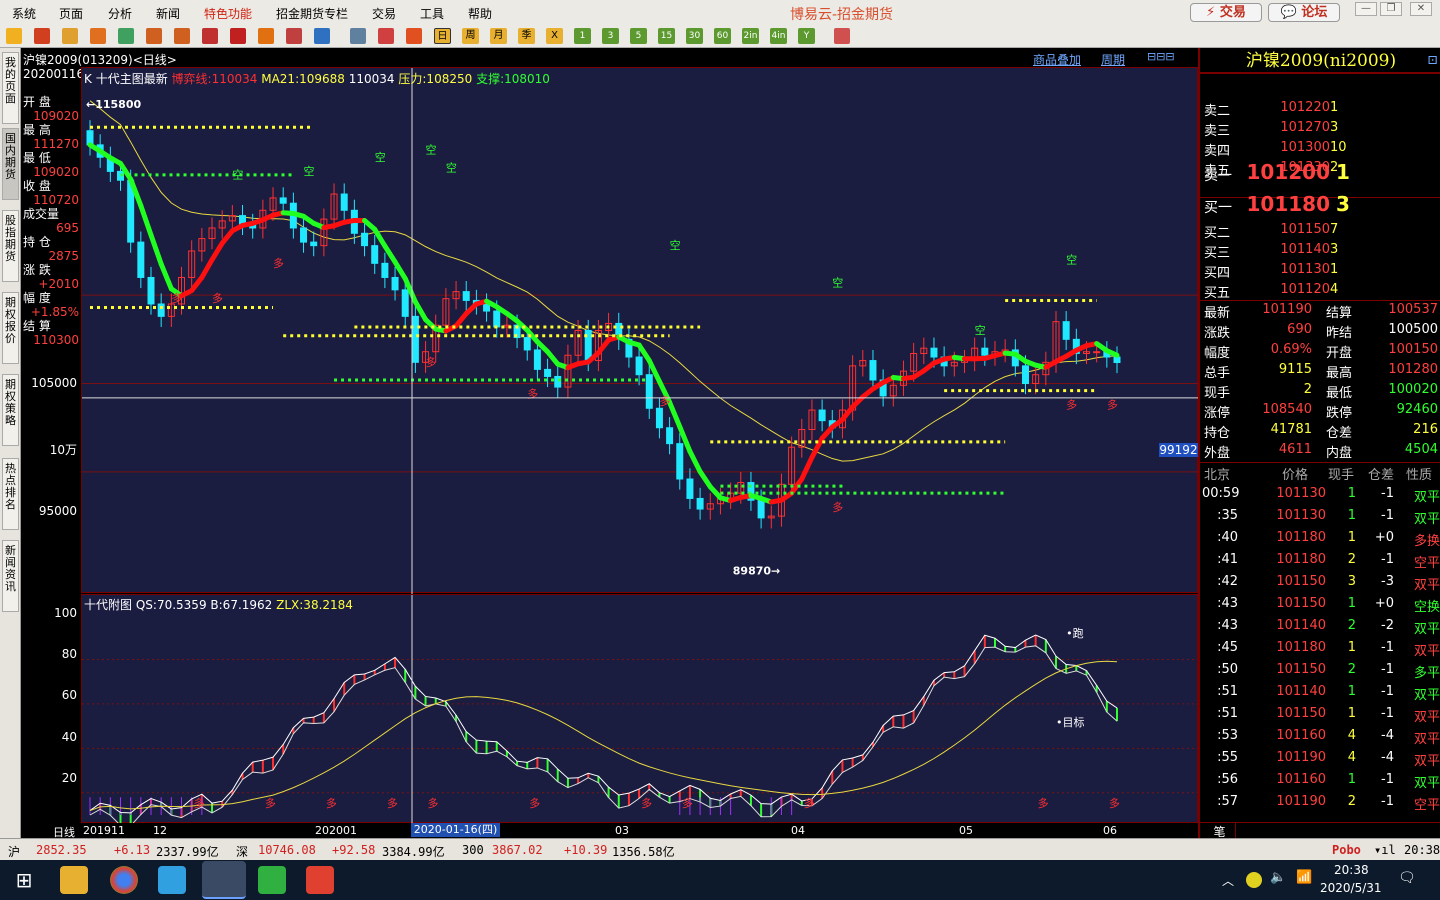 The image size is (1440, 900). I want to click on maximize-button: ❐, so click(1391, 9).